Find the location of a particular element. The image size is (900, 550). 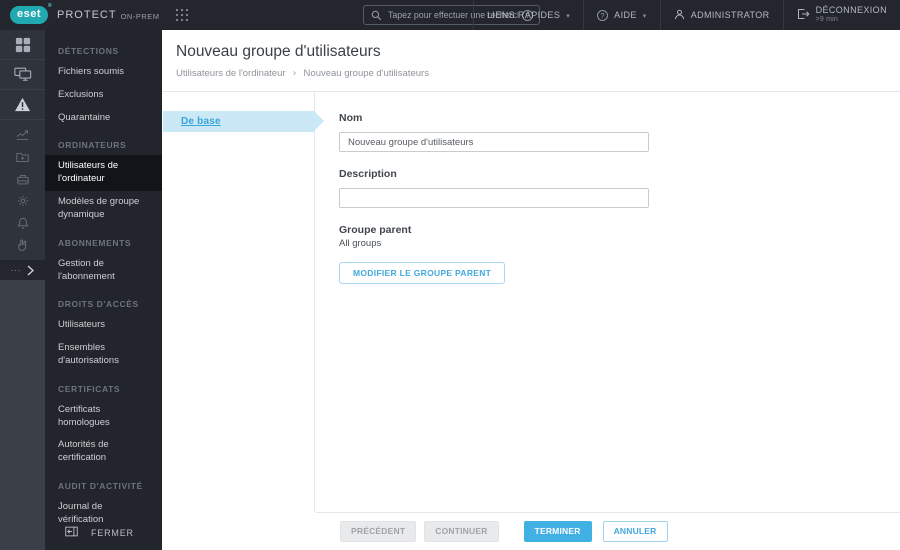

detections-icon is located at coordinates (22, 105).